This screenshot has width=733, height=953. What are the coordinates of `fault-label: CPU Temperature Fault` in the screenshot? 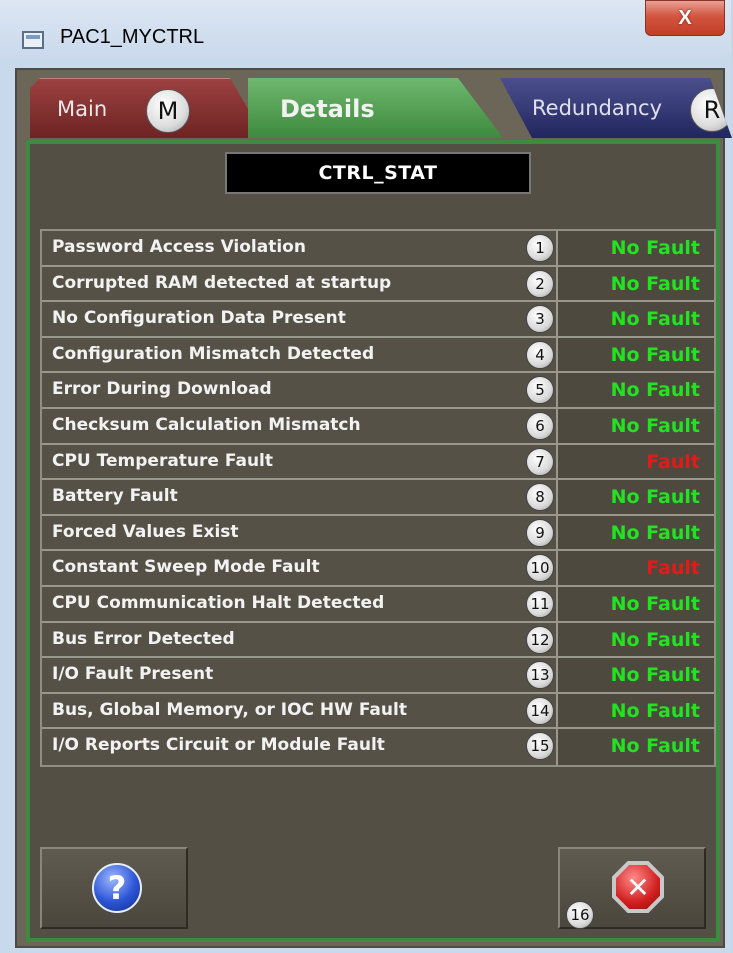 It's located at (162, 460).